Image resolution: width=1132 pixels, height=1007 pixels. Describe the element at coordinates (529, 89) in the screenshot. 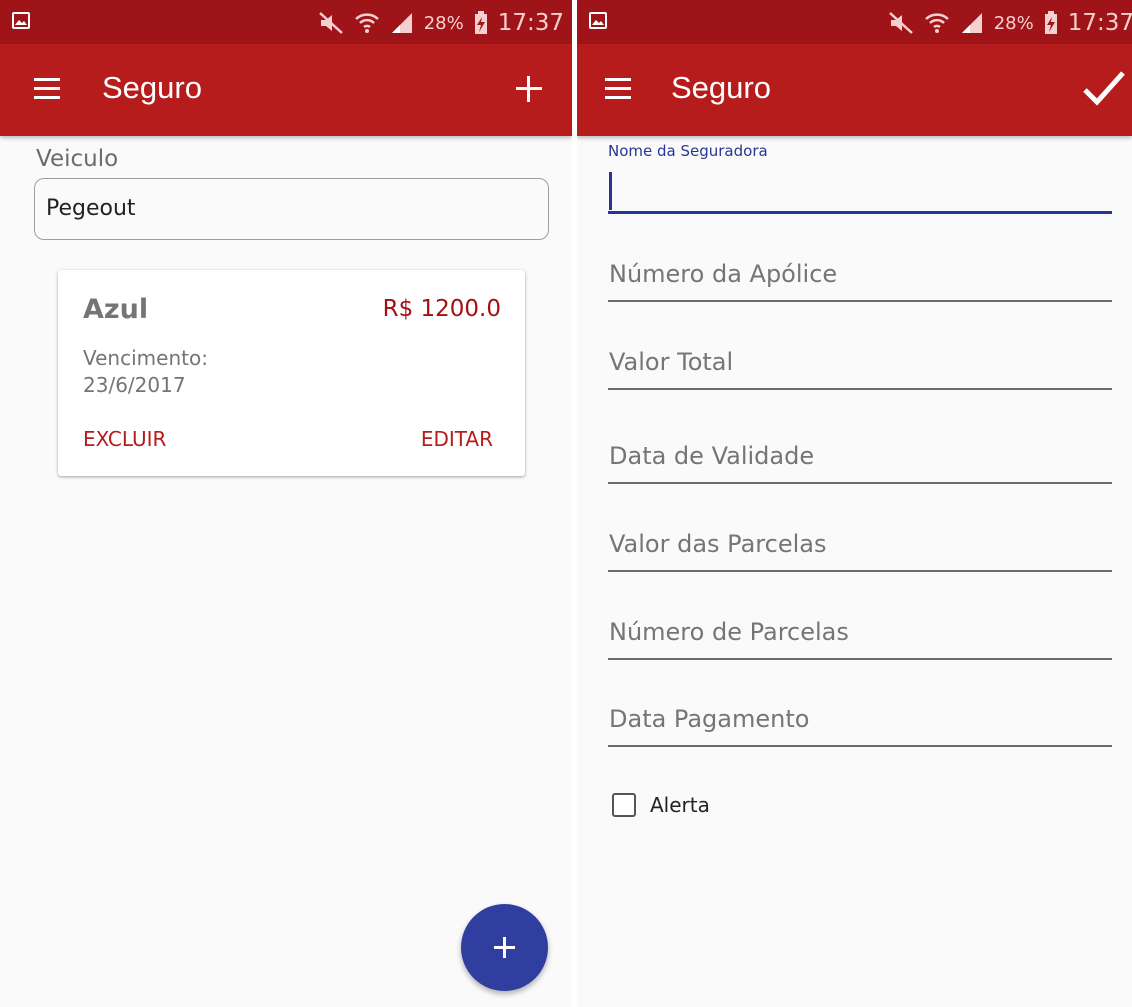

I see `add-icon` at that location.